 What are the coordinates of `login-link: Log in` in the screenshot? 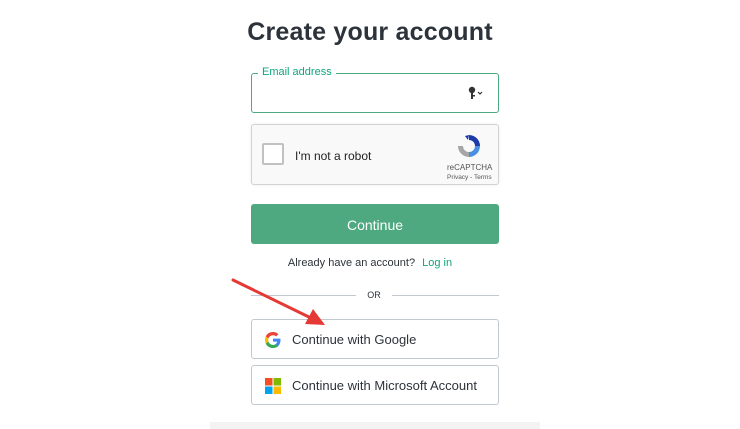 It's located at (437, 263).